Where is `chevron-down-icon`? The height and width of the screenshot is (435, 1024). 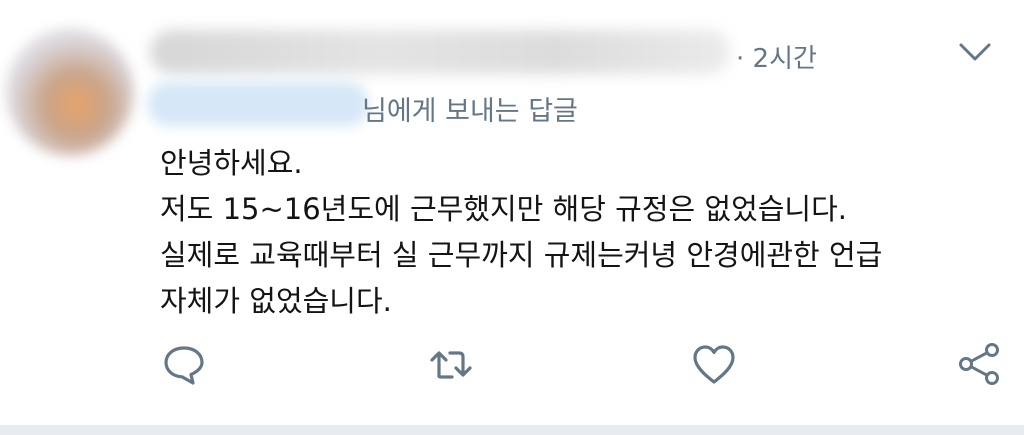
chevron-down-icon is located at coordinates (975, 52).